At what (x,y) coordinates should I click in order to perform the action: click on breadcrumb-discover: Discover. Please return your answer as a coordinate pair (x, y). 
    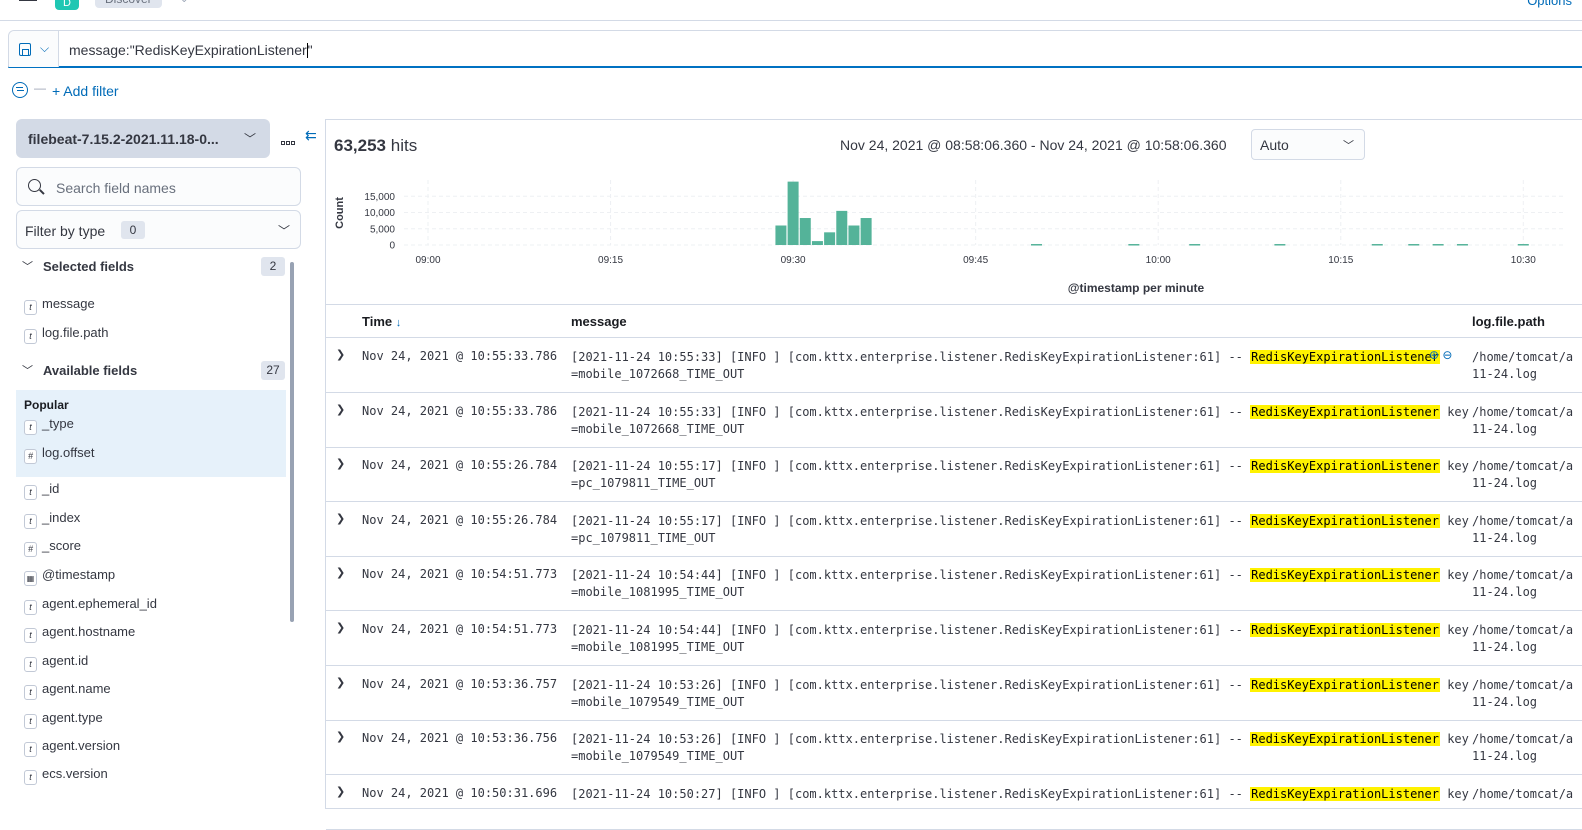
    Looking at the image, I should click on (128, 4).